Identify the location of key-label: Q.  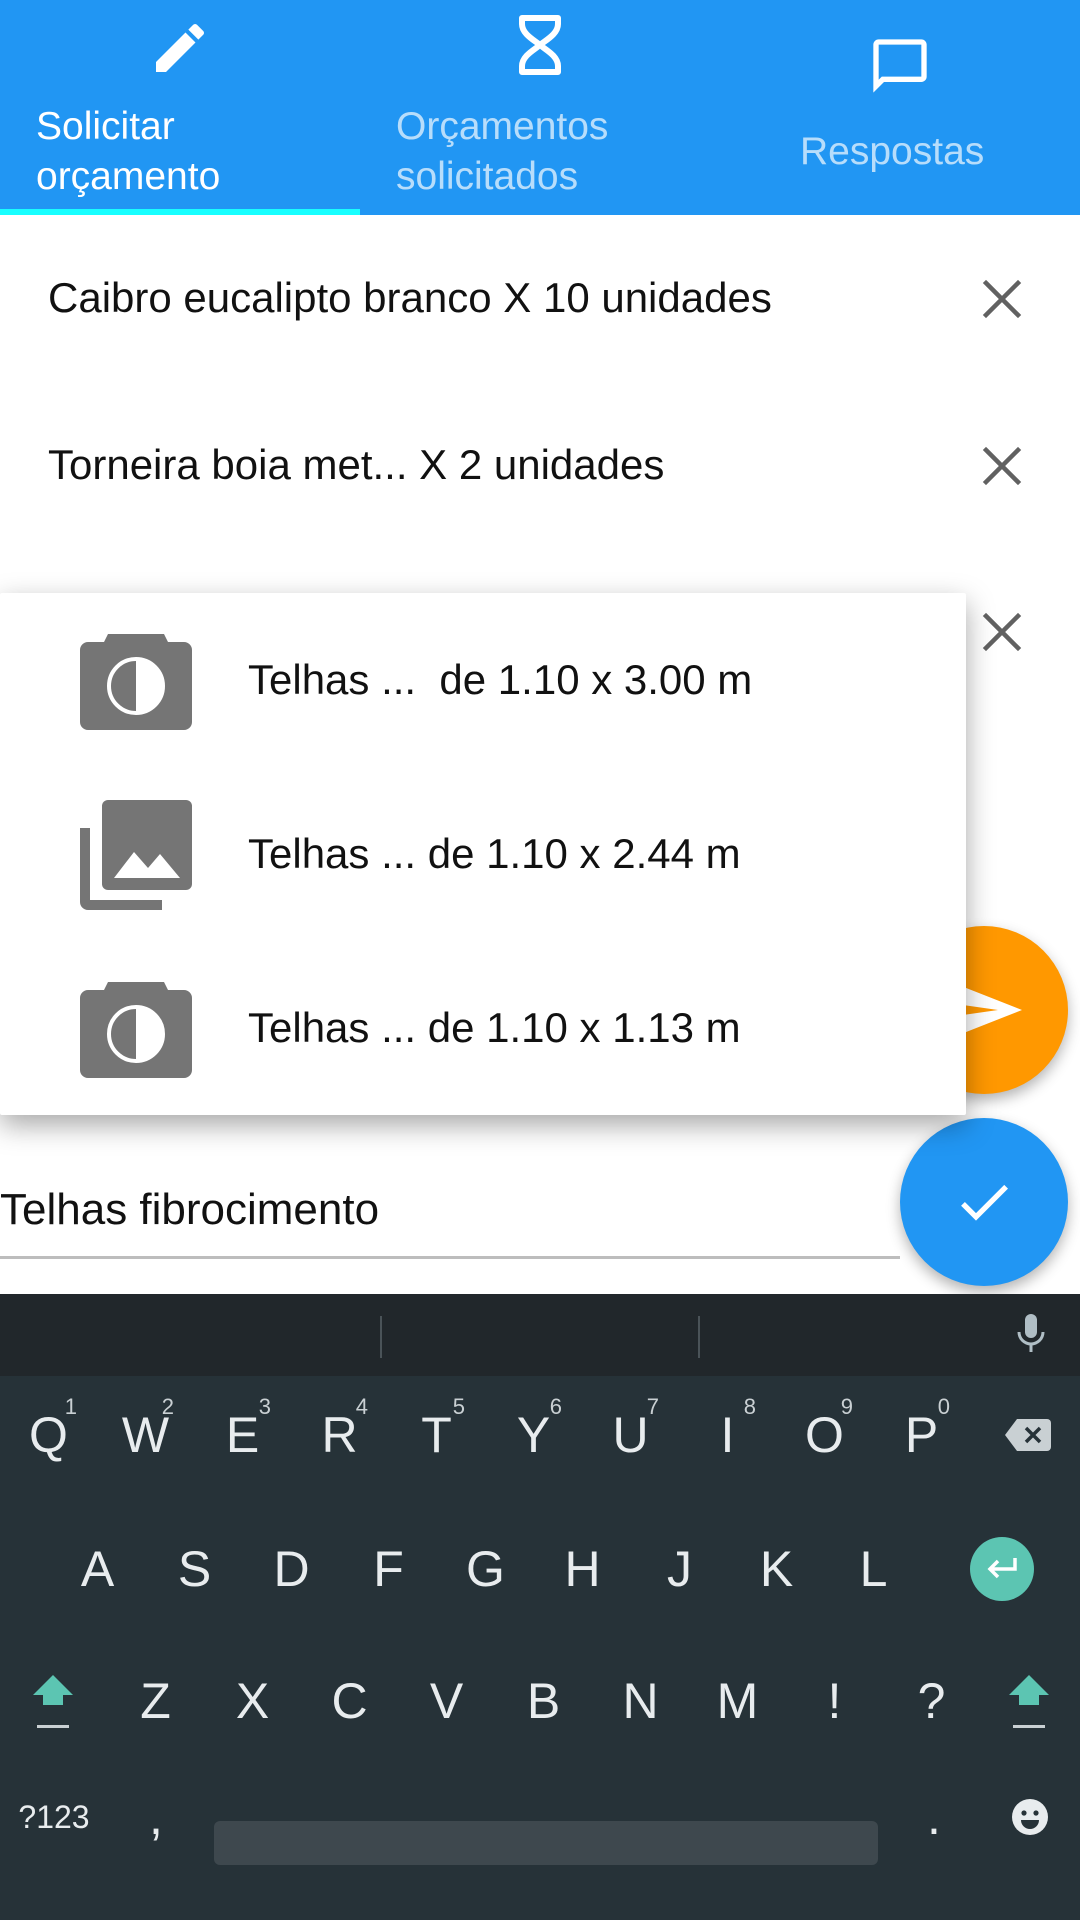
(48, 1435).